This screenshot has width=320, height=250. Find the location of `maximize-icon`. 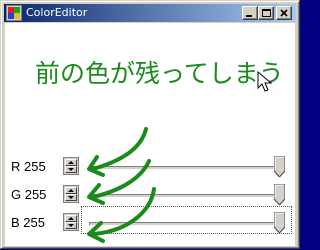

maximize-icon is located at coordinates (266, 13).